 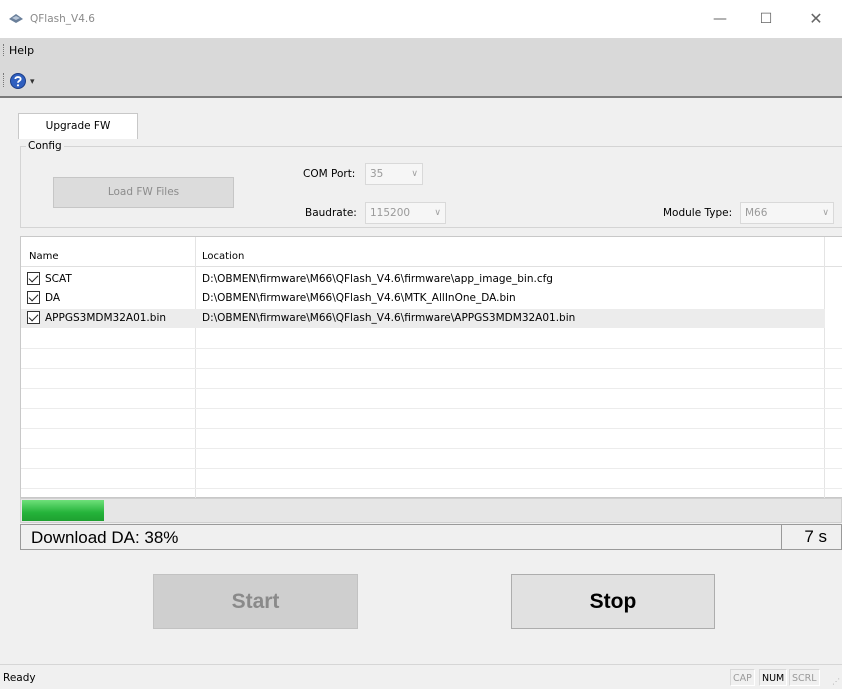 I want to click on row-name: SCAT, so click(x=58, y=279).